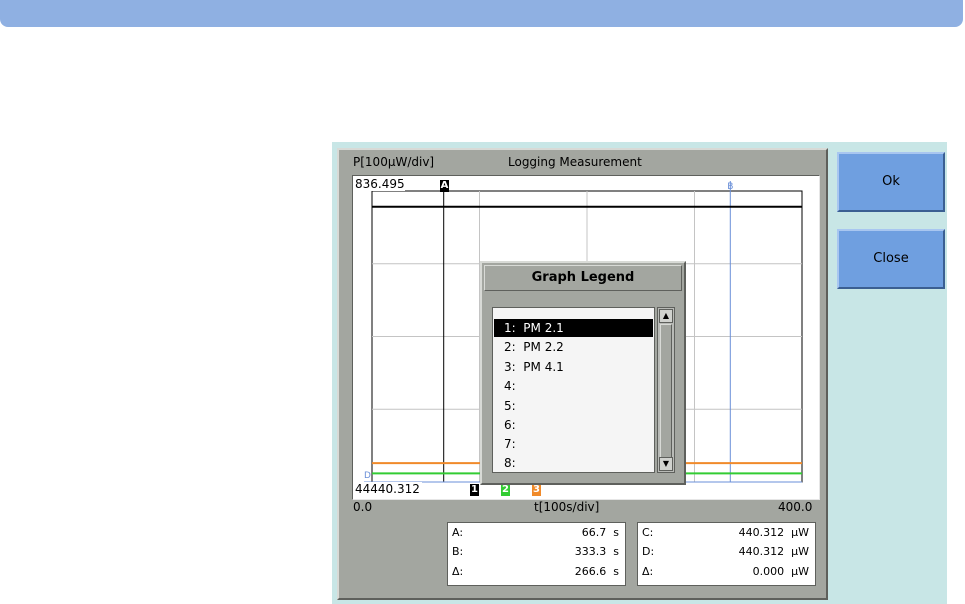 The height and width of the screenshot is (604, 965). I want to click on readout-label: D:, so click(648, 551).